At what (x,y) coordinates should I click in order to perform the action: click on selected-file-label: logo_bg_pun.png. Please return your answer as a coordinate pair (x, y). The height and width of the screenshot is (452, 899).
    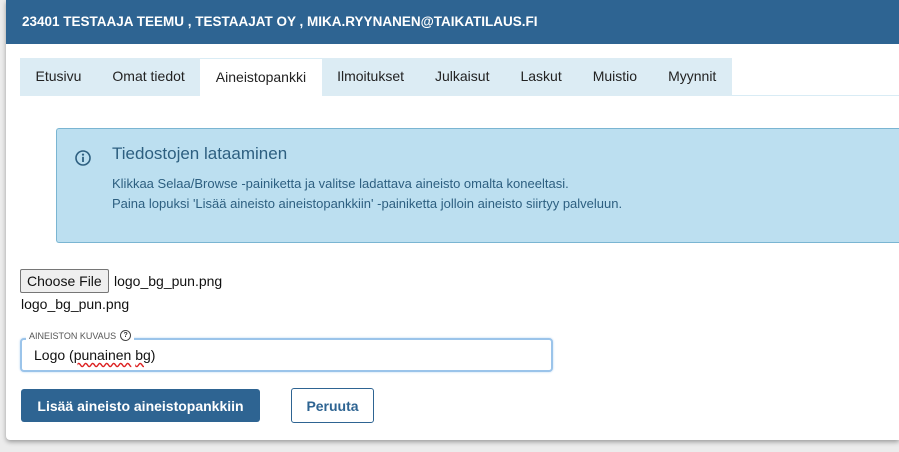
    Looking at the image, I should click on (75, 304).